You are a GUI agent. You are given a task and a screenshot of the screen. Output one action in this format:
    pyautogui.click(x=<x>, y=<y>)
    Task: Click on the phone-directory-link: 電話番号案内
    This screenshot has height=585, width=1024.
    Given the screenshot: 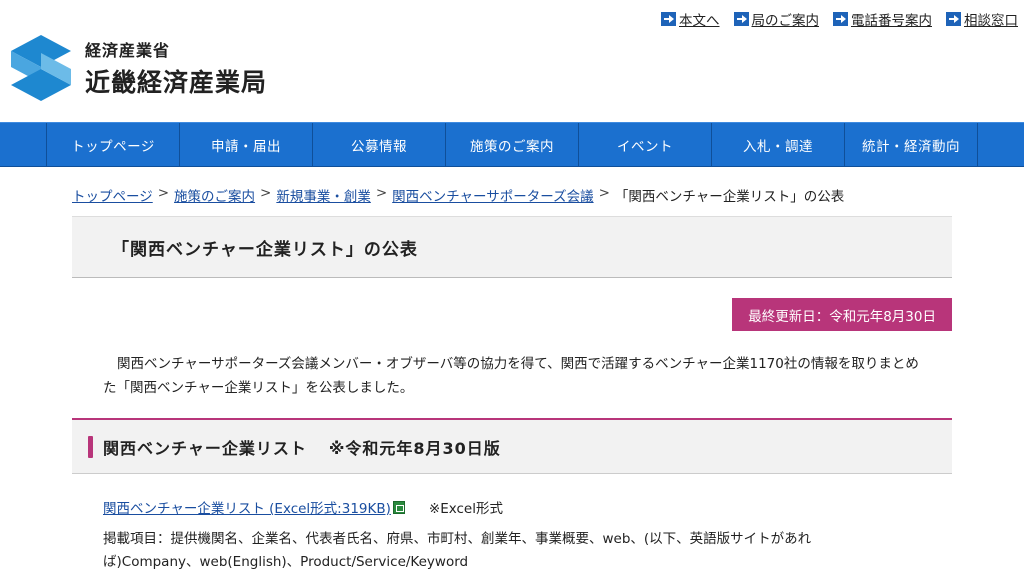 What is the action you would take?
    pyautogui.click(x=882, y=19)
    